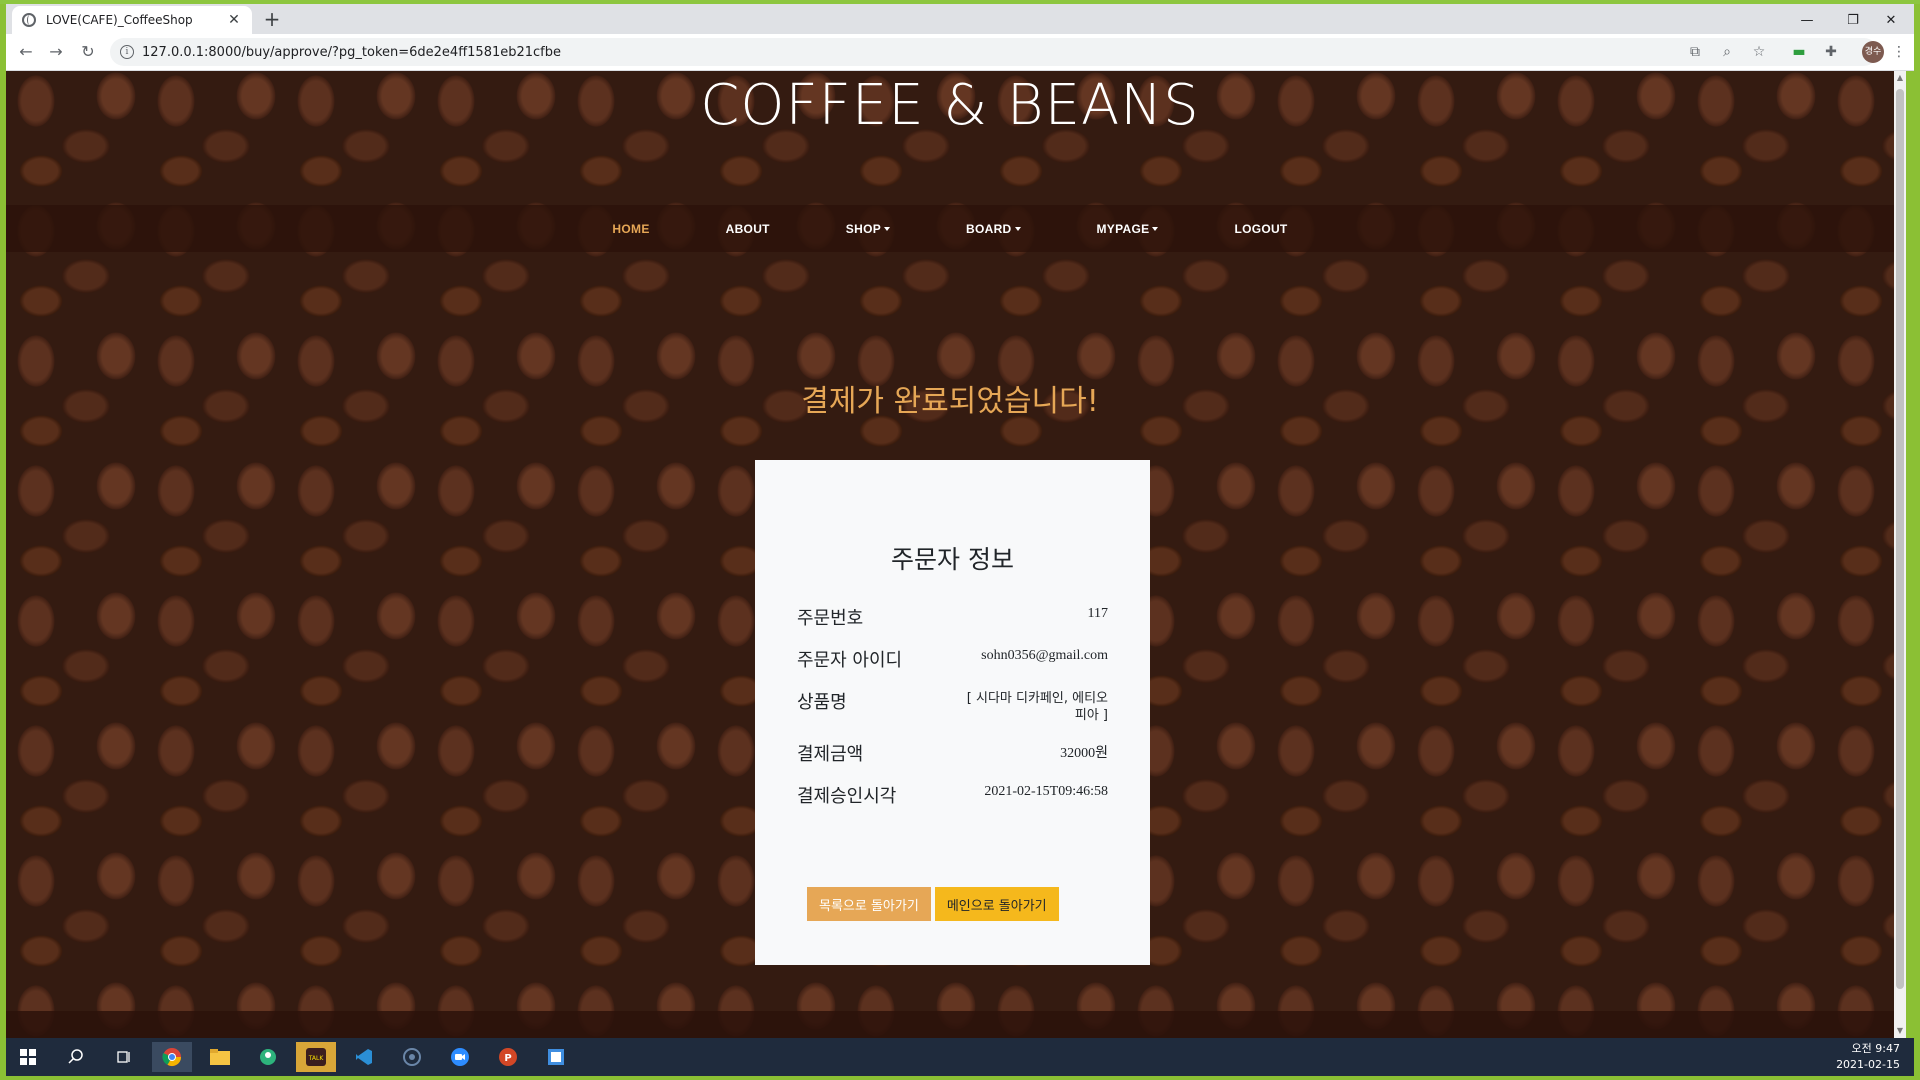 This screenshot has width=1920, height=1080. Describe the element at coordinates (1727, 52) in the screenshot. I see `zoom-icon: ⌕` at that location.